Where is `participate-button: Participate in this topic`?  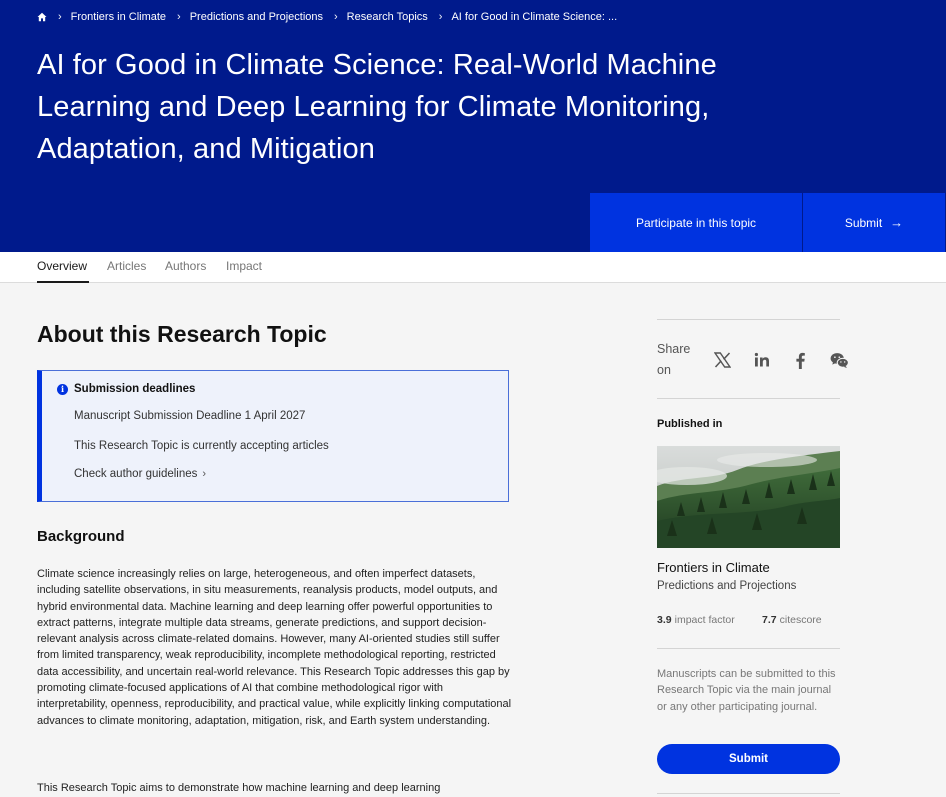
participate-button: Participate in this topic is located at coordinates (696, 222).